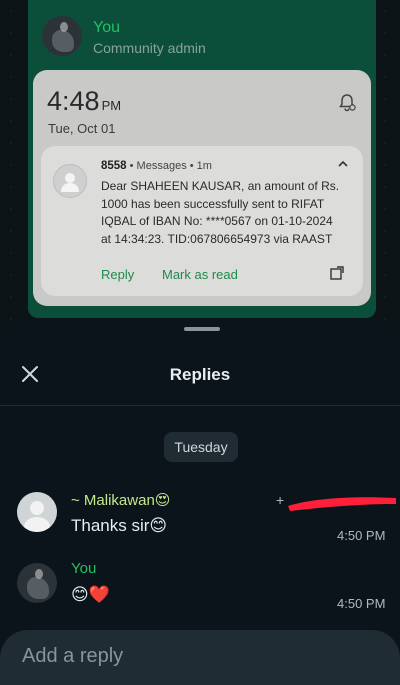  Describe the element at coordinates (119, 525) in the screenshot. I see `reply-text: Thanks sir😊` at that location.